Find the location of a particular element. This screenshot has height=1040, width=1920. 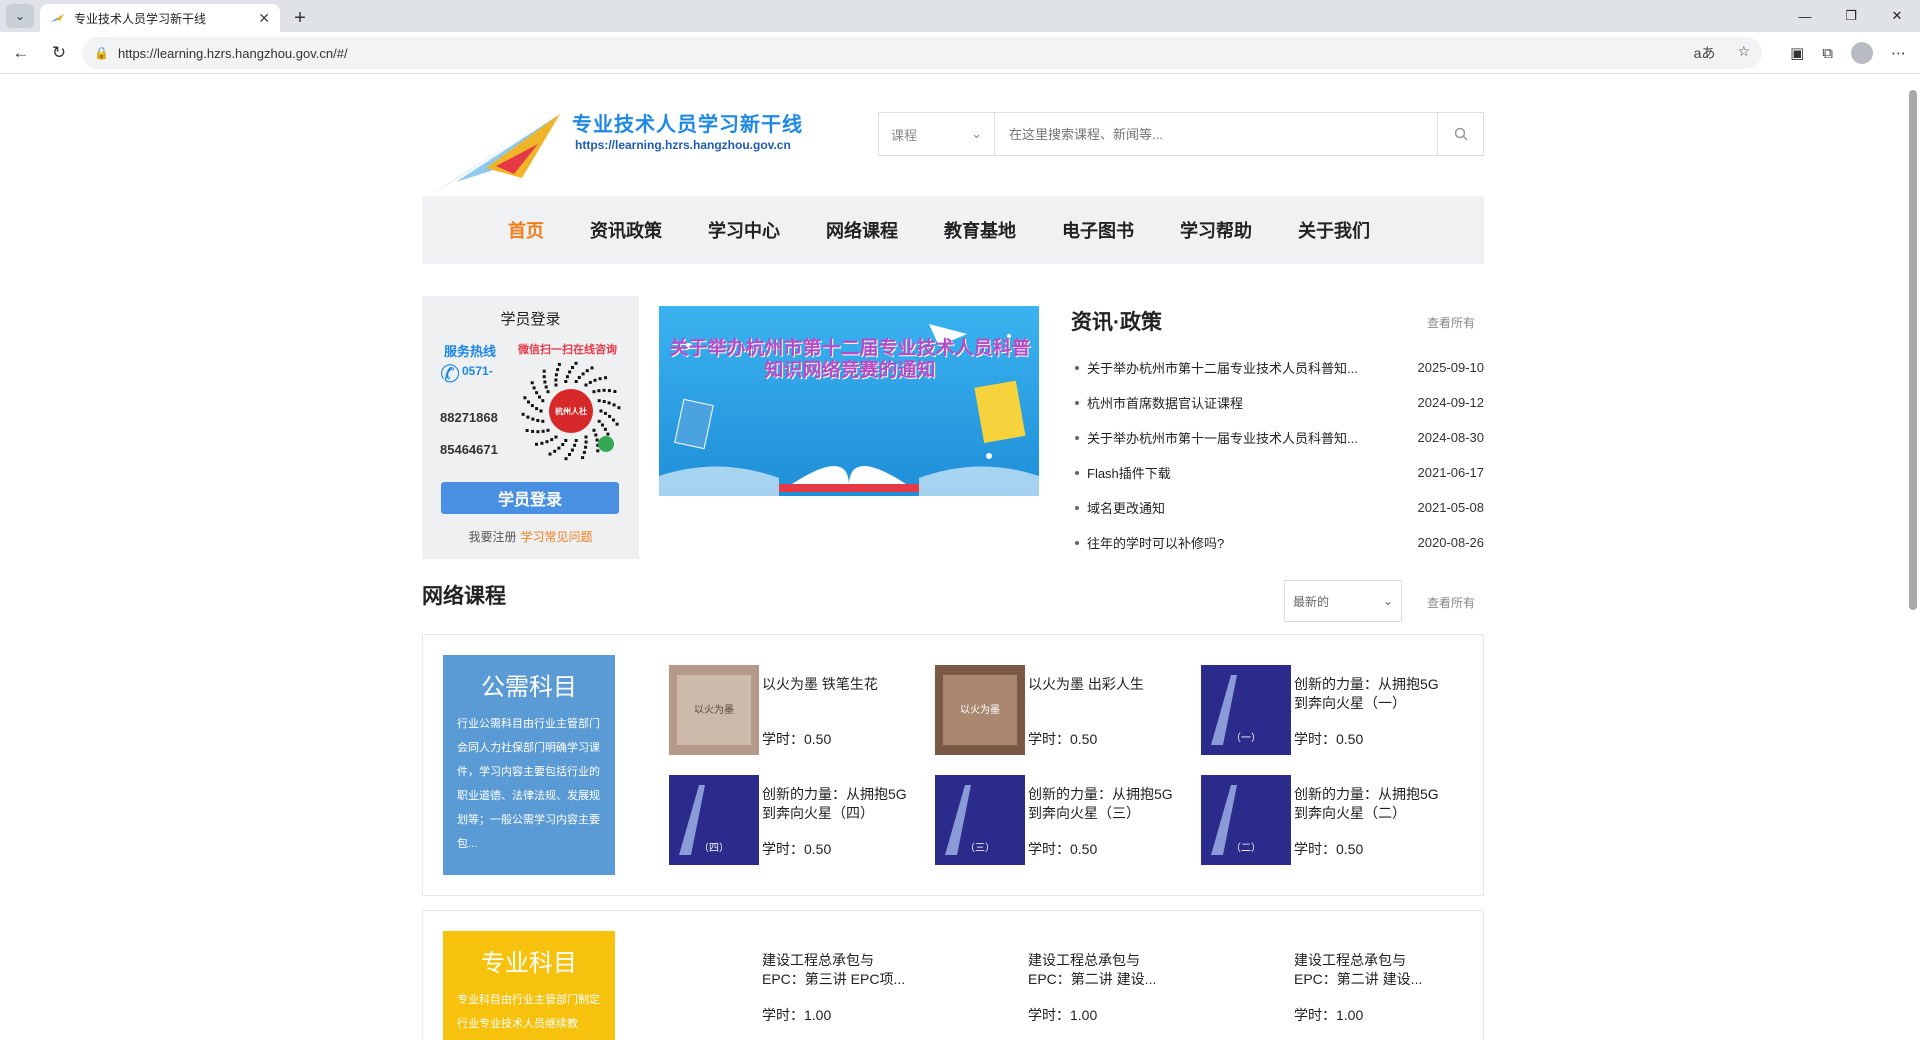

course-card: 建设工程总承包与EPC：第三讲 EPC项... 学时：1.00 is located at coordinates (794, 987).